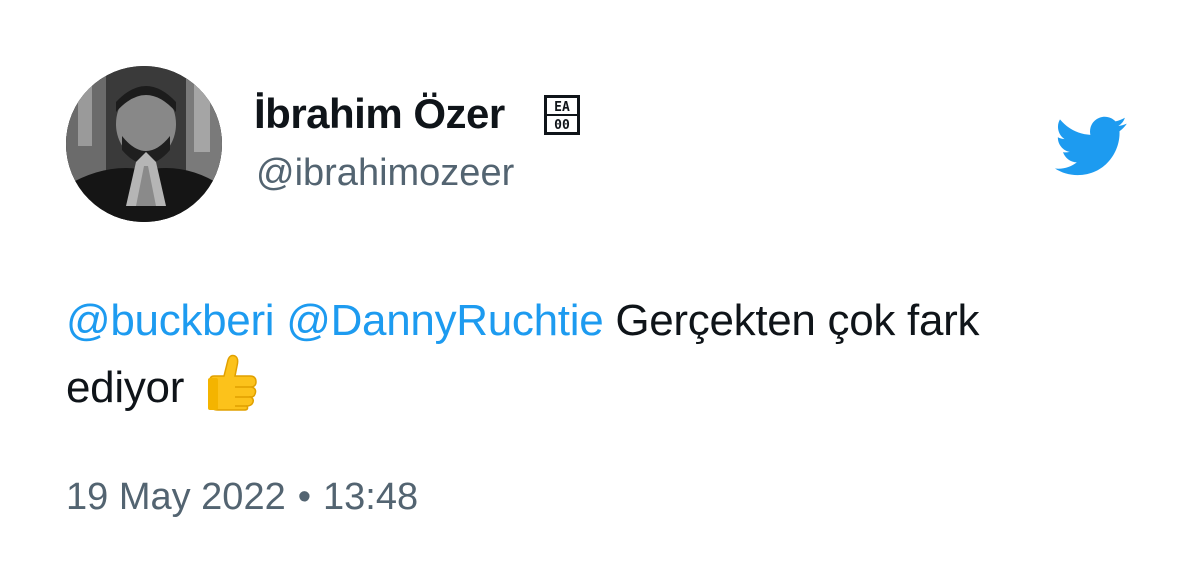 The height and width of the screenshot is (585, 1200). Describe the element at coordinates (385, 173) in the screenshot. I see `user-handle: @ibrahimozeer` at that location.